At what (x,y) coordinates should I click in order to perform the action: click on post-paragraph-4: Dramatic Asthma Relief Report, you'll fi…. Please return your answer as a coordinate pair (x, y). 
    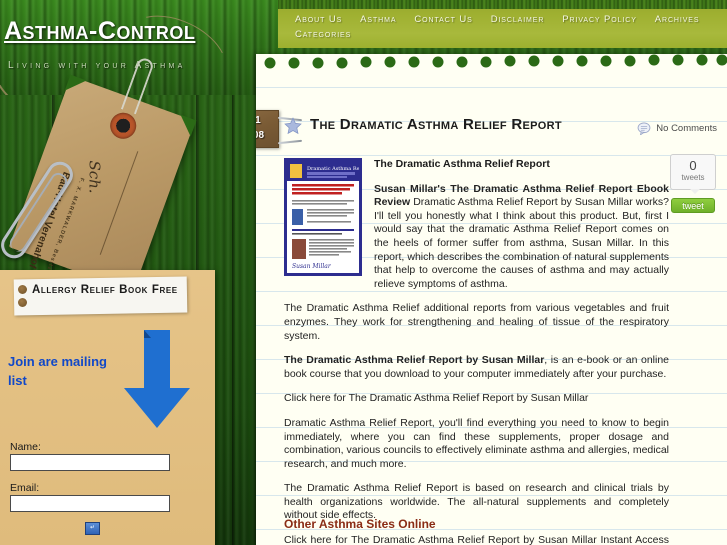
    Looking at the image, I should click on (476, 443).